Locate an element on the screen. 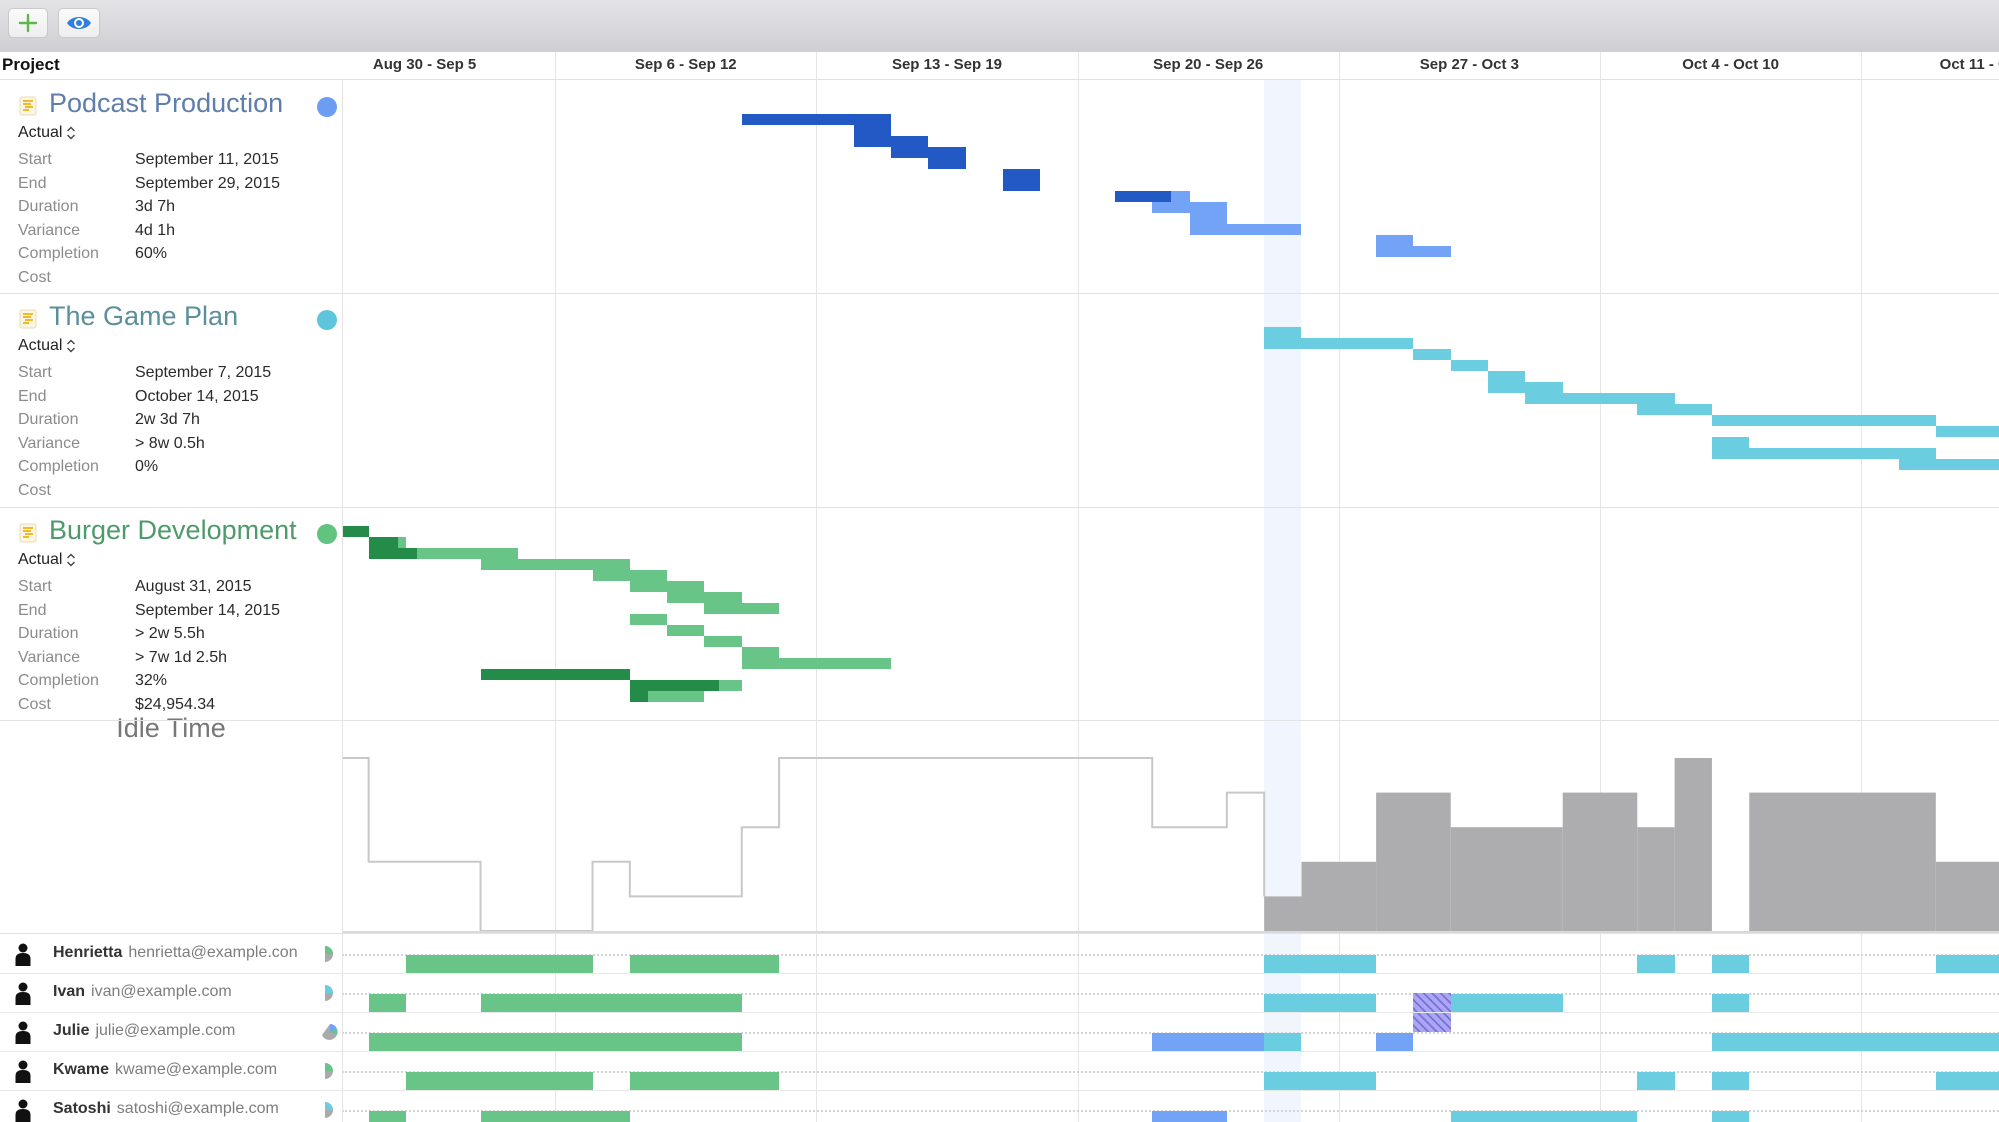 The image size is (1999, 1122). eye-icon is located at coordinates (79, 23).